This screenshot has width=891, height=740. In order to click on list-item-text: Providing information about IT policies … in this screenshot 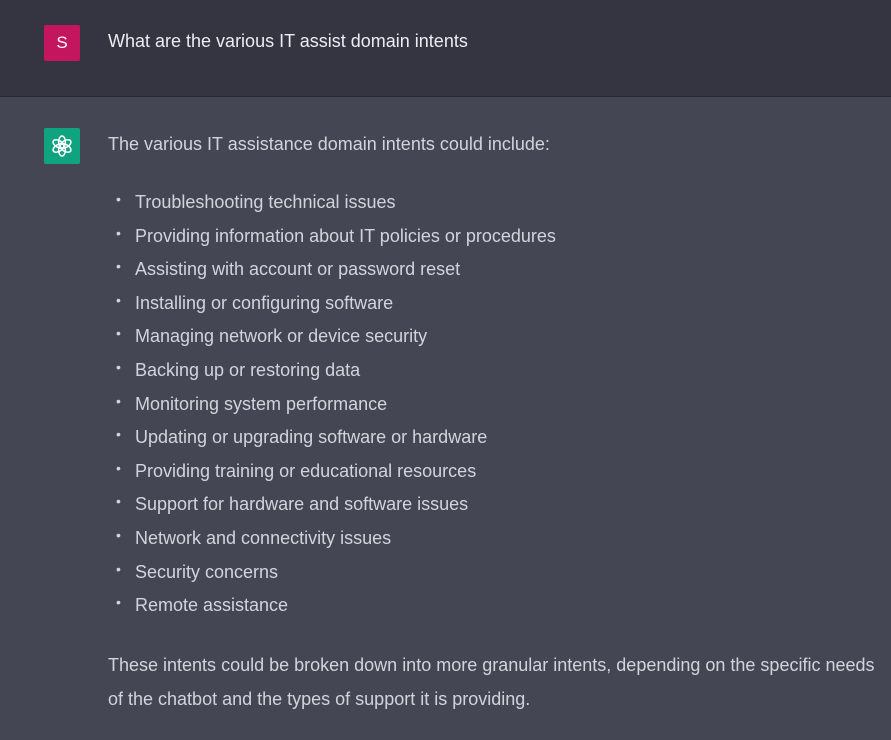, I will do `click(345, 235)`.